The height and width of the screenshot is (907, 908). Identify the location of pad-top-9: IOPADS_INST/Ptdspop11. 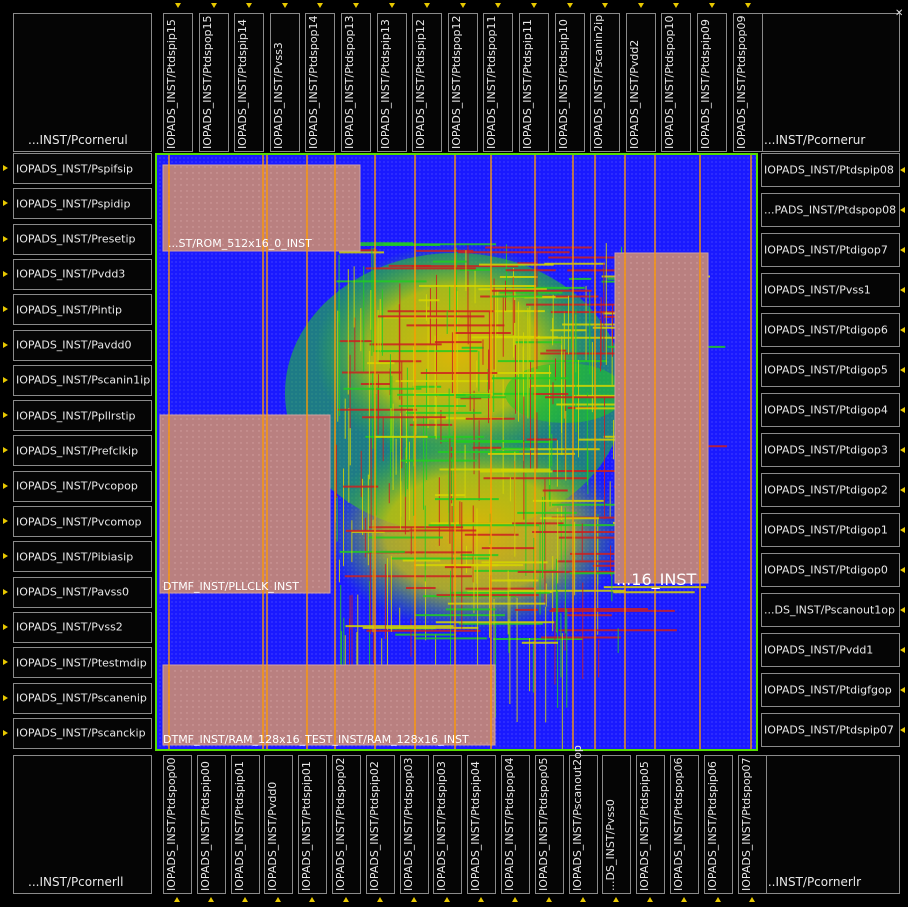
(498, 82).